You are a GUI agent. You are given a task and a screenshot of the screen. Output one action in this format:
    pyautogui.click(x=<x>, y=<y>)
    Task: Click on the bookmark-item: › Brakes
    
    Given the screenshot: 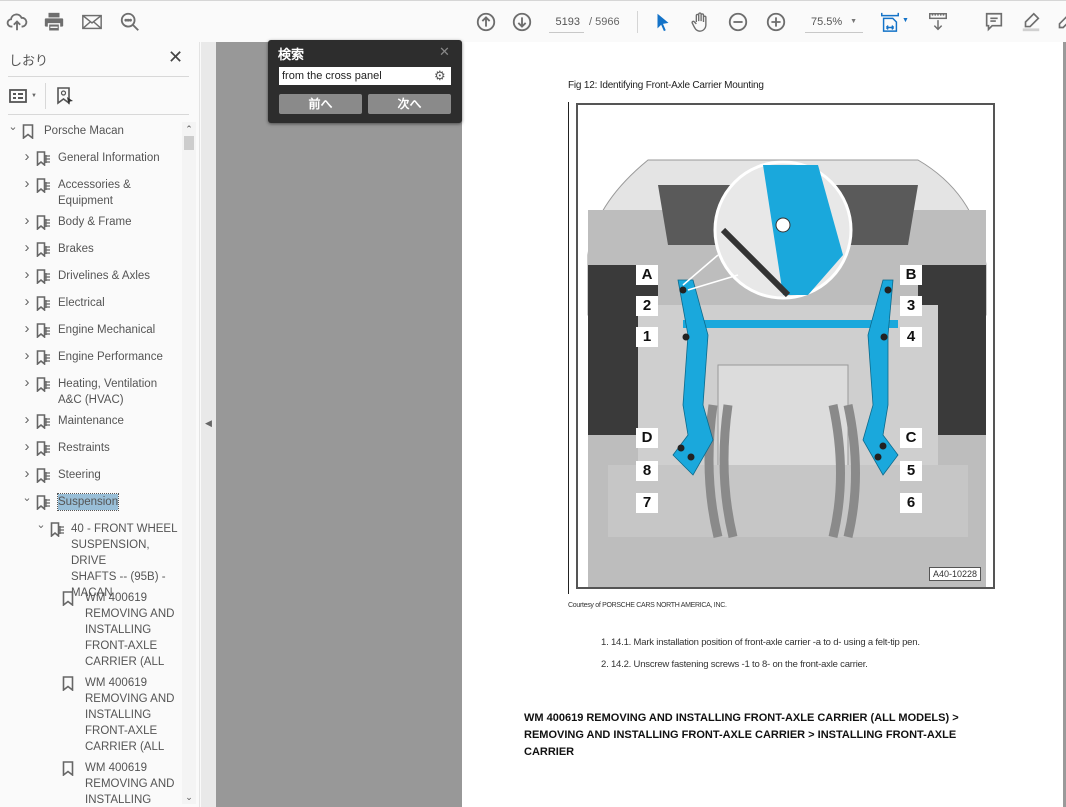 What is the action you would take?
    pyautogui.click(x=91, y=249)
    